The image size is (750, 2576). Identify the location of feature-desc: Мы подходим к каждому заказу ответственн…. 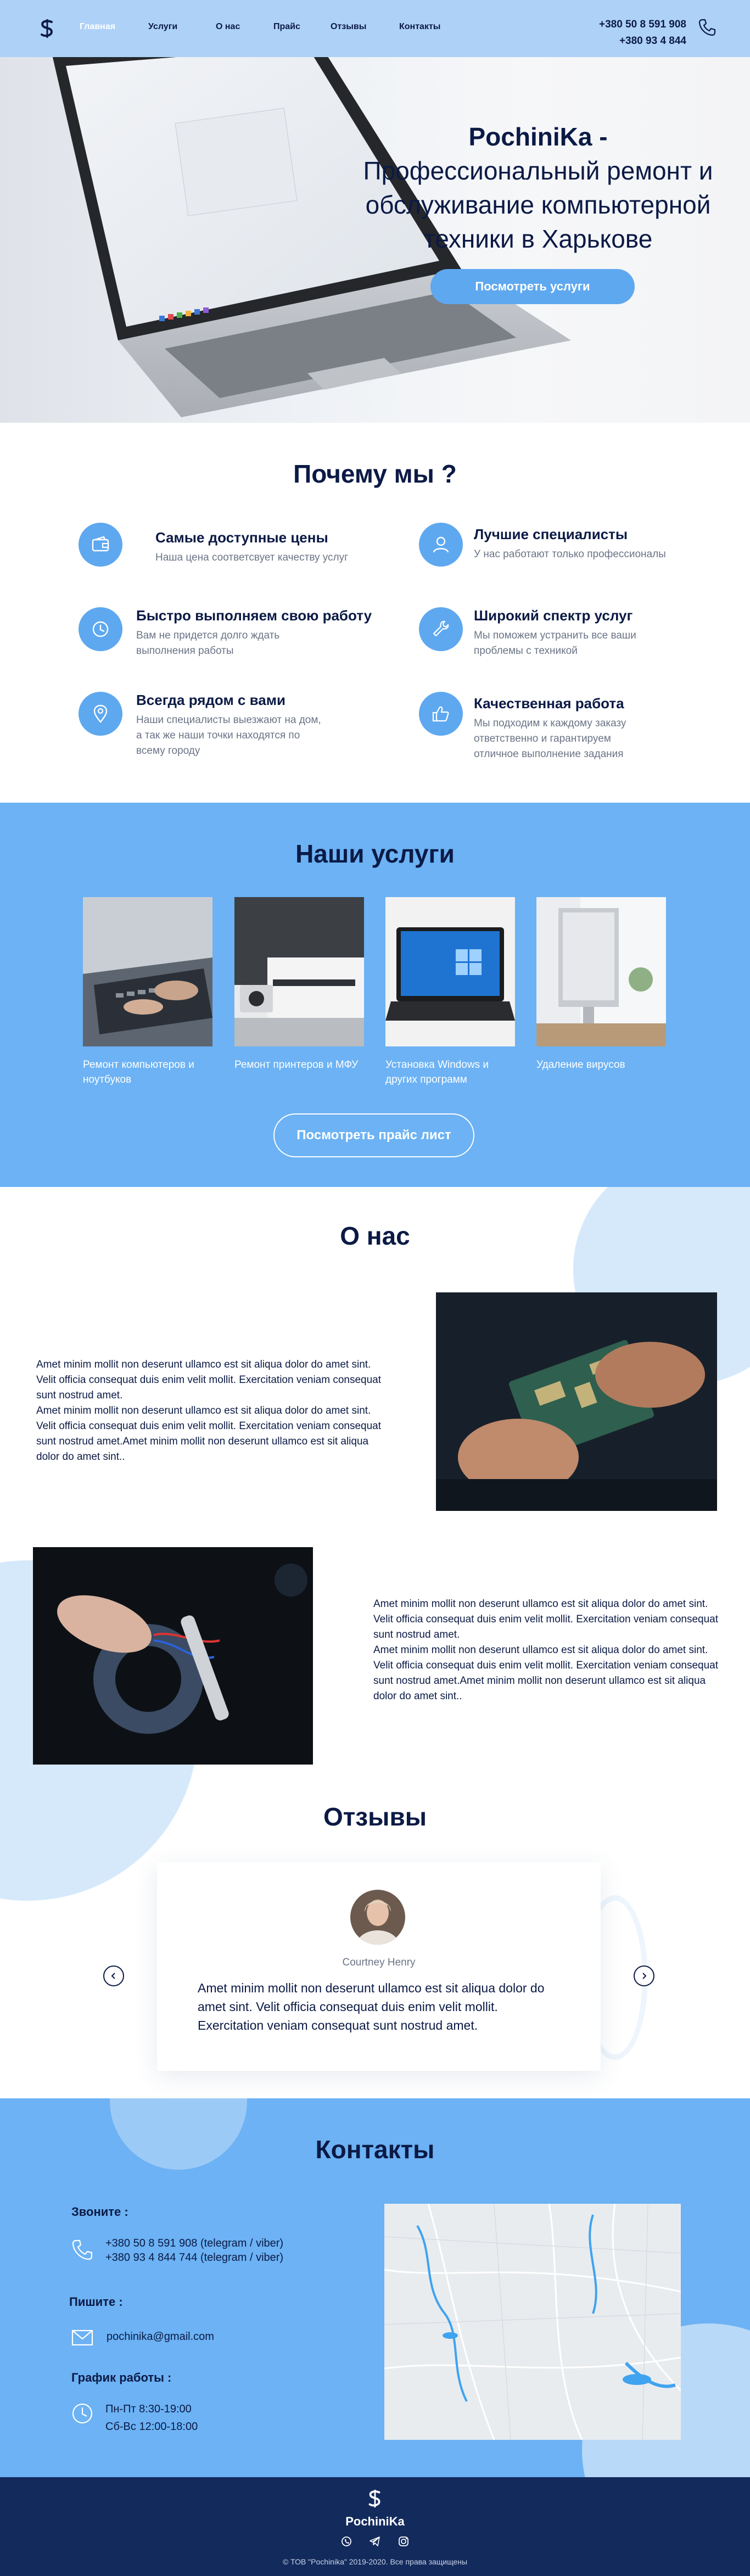
(550, 739).